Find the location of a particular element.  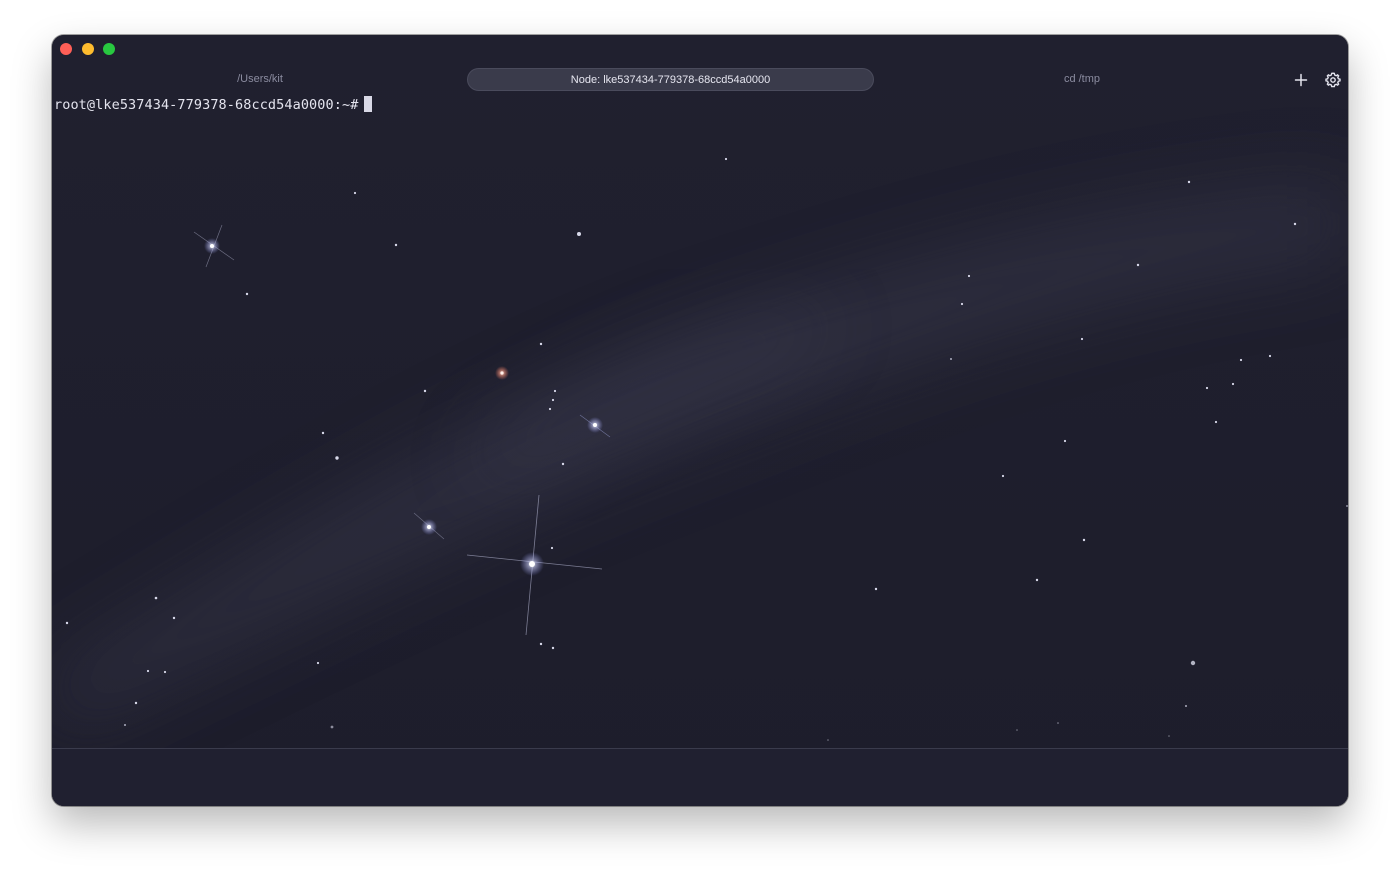

bottom-panel is located at coordinates (700, 777).